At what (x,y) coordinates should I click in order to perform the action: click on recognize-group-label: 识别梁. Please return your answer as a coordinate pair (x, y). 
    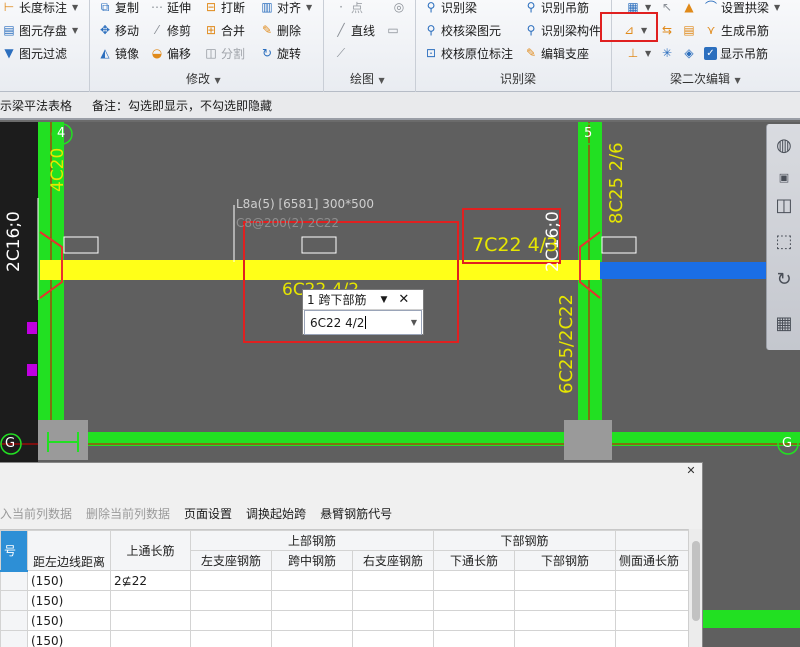
    Looking at the image, I should click on (518, 79).